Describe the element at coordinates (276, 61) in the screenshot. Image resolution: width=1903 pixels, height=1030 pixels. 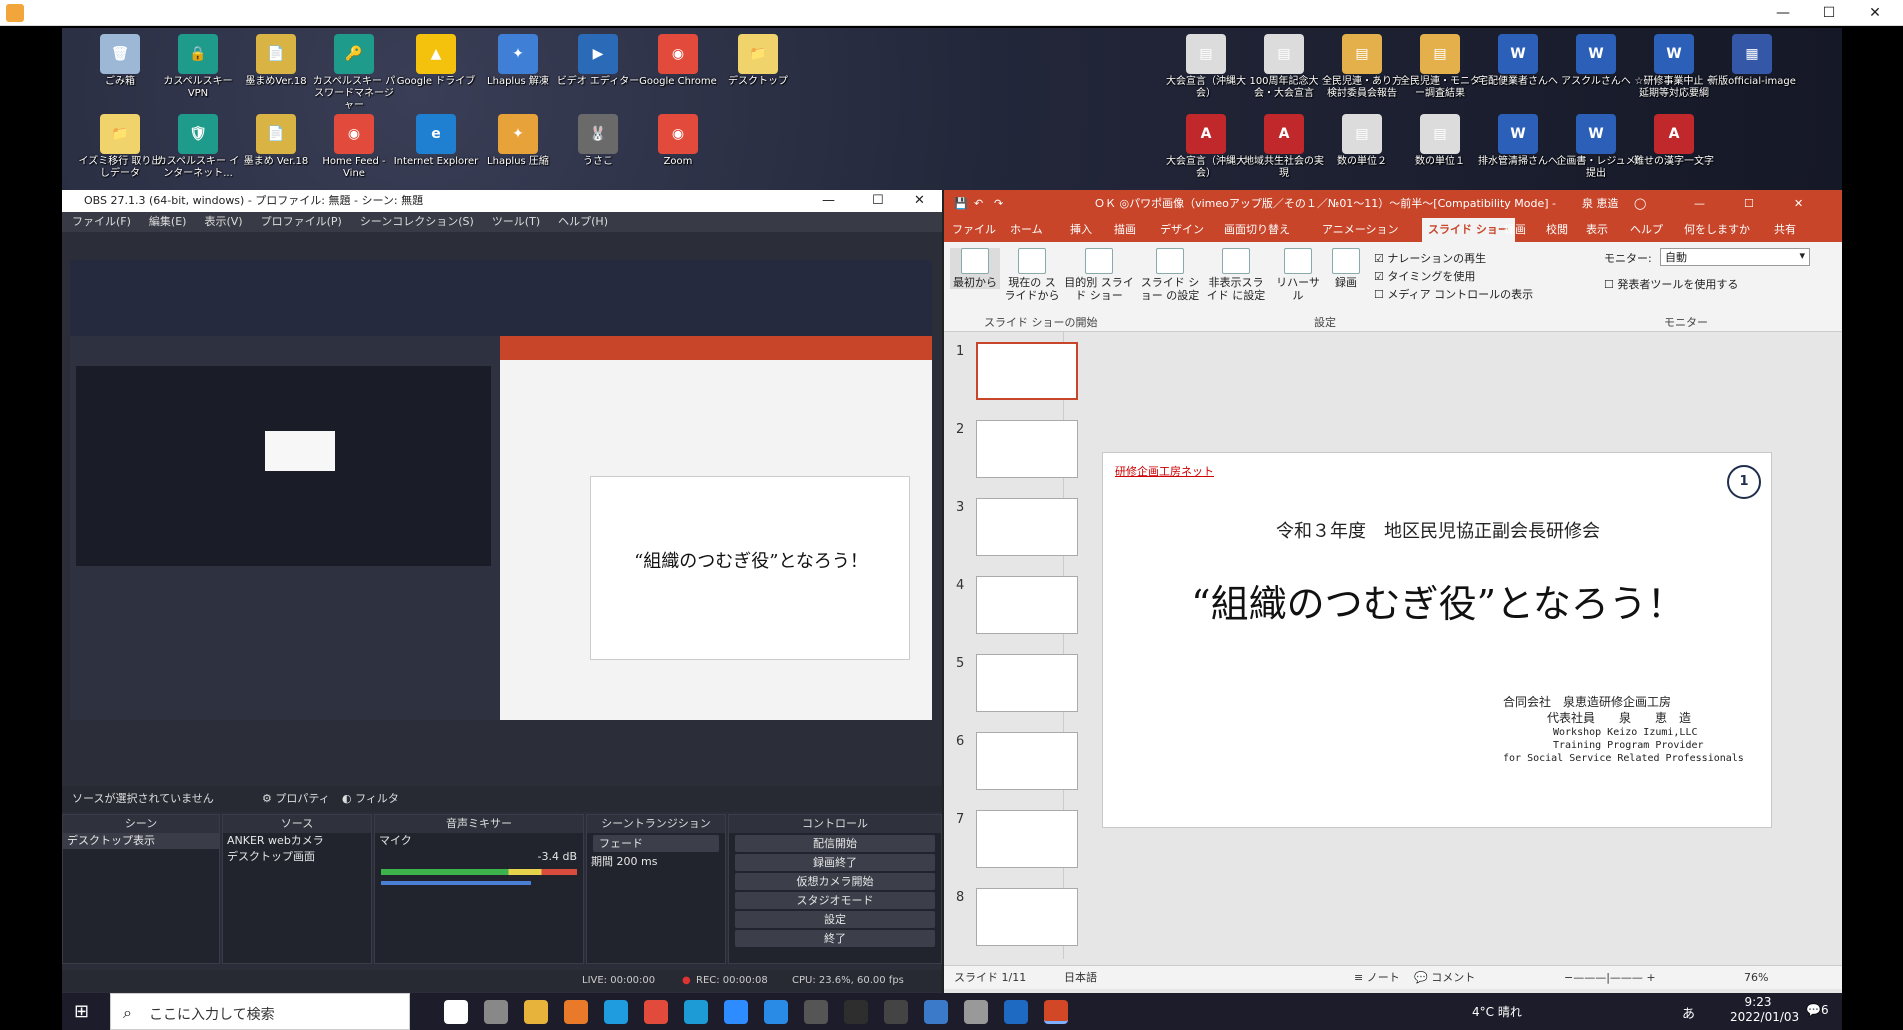
I see `desktop-icon: 📄 墨まめVer.18` at that location.